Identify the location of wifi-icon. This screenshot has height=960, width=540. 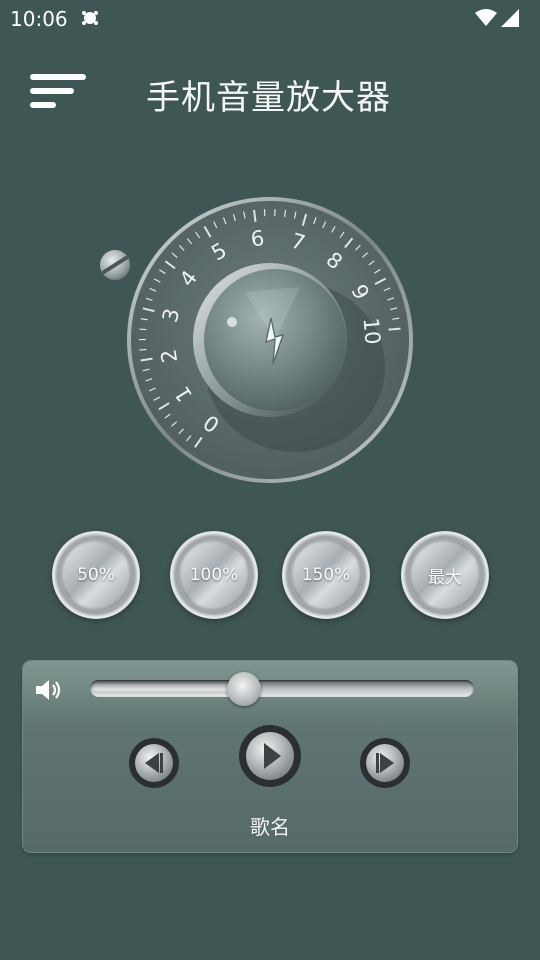
(486, 17).